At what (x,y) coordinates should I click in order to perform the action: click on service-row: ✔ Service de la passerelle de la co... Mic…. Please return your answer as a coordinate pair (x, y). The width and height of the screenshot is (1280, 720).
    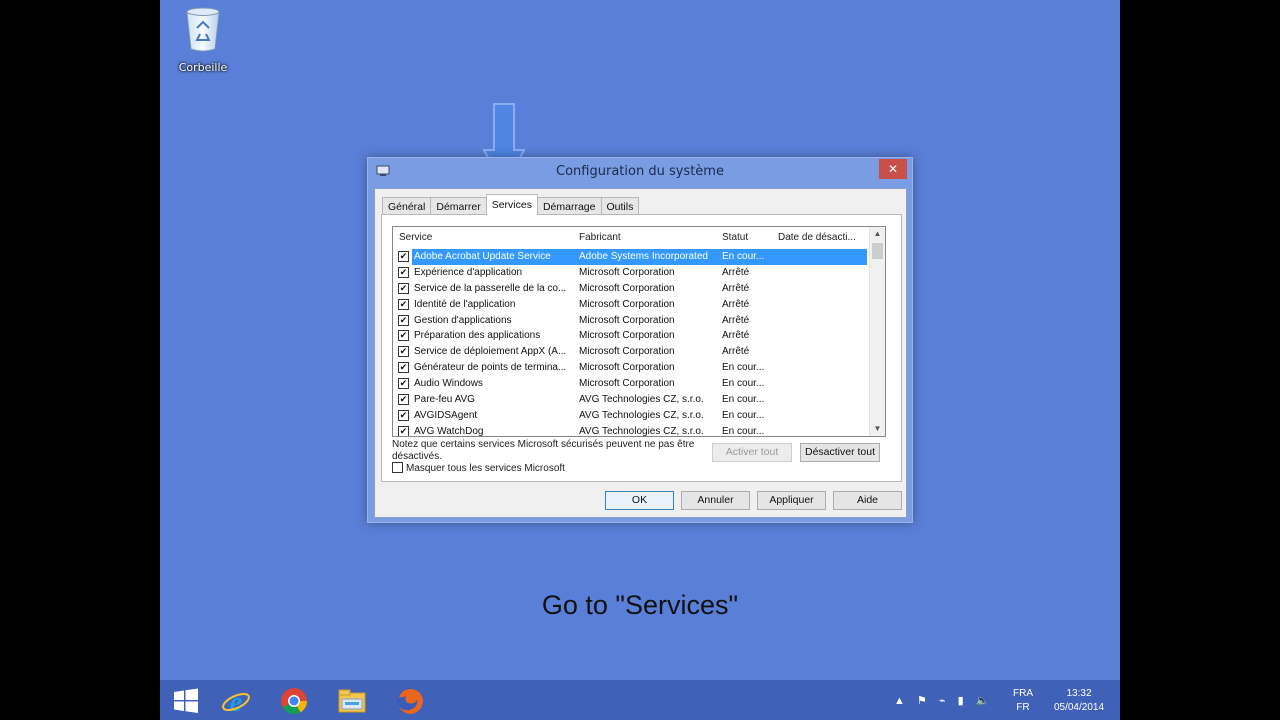
    Looking at the image, I should click on (631, 289).